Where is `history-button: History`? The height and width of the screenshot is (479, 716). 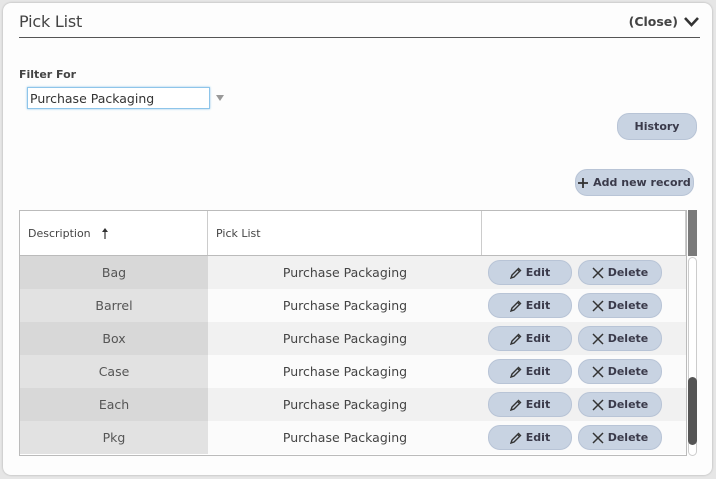
history-button: History is located at coordinates (657, 126).